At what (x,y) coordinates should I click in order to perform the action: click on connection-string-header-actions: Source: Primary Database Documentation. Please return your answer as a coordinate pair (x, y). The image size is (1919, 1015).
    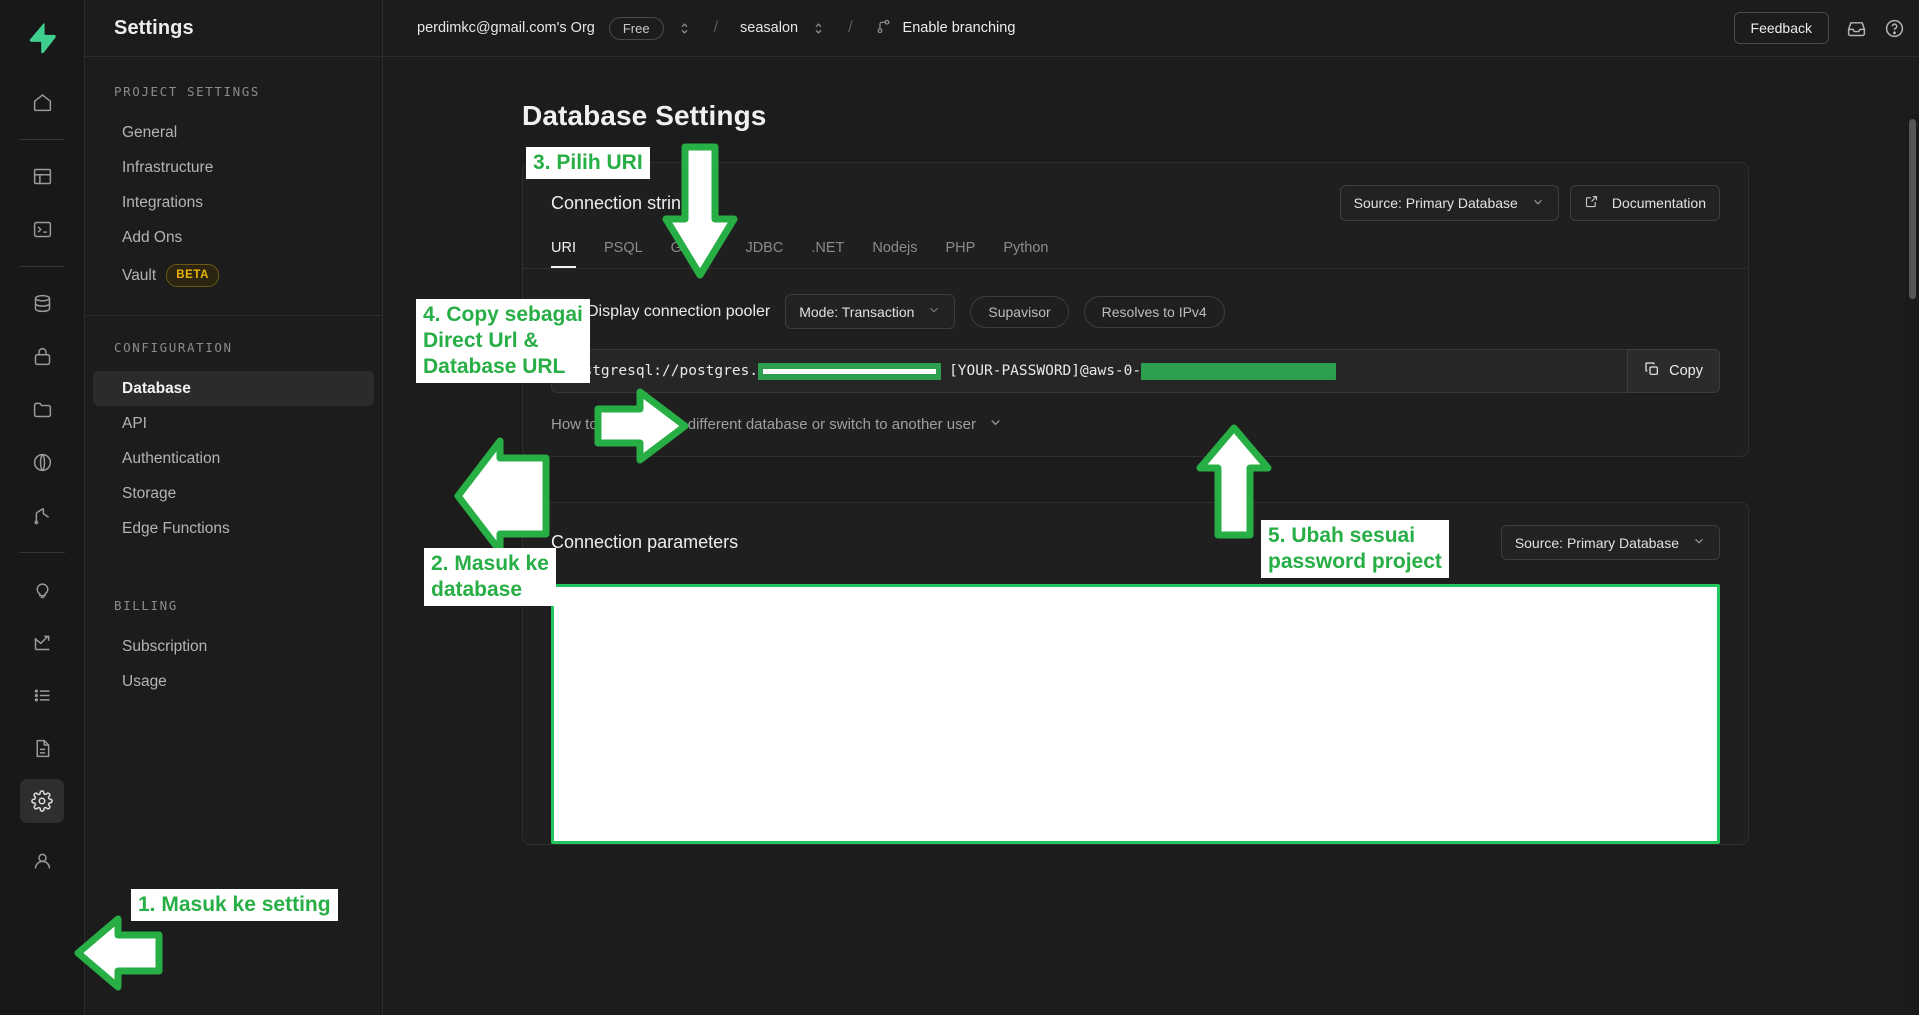
    Looking at the image, I should click on (1529, 203).